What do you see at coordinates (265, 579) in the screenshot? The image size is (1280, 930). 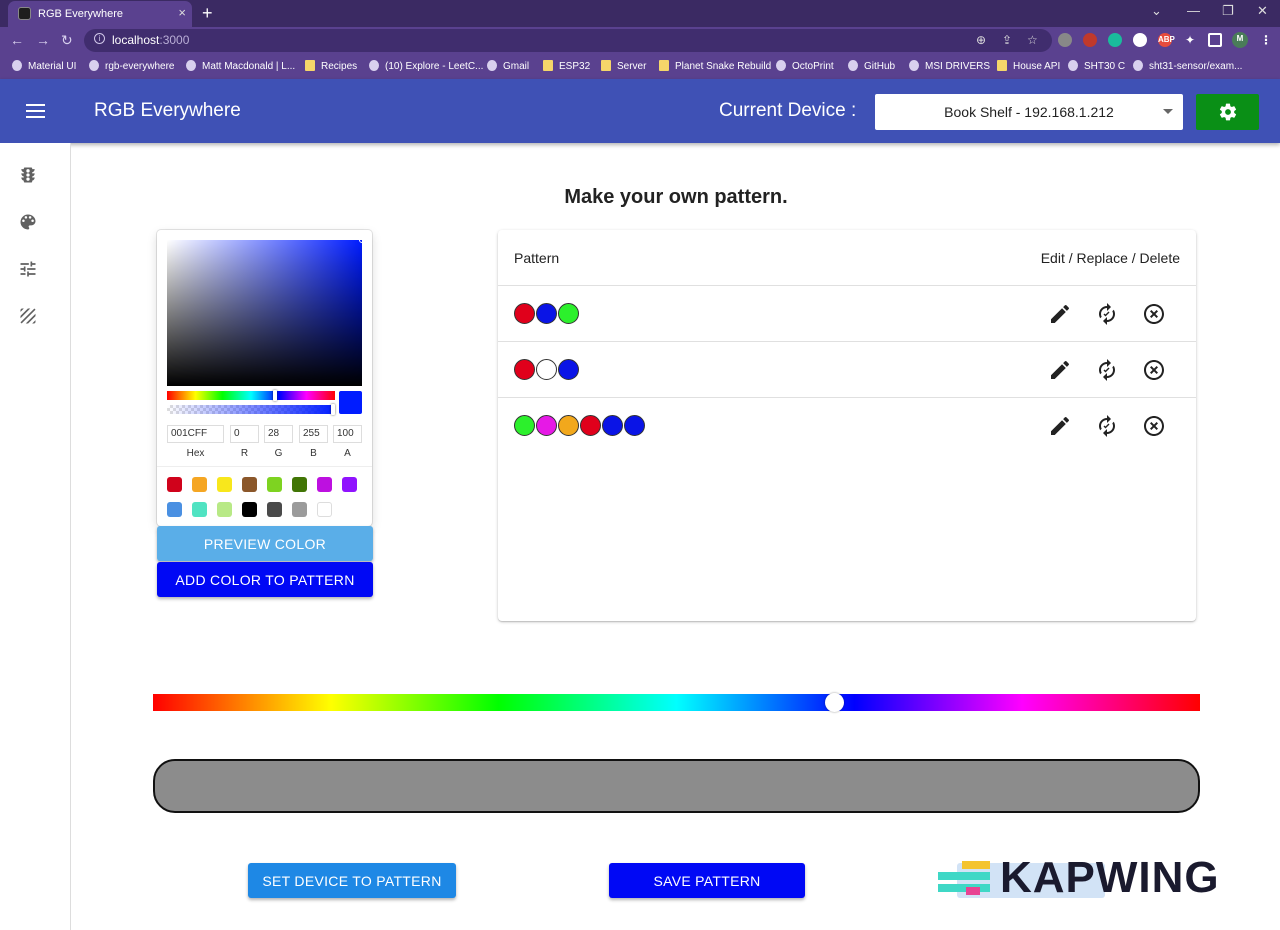 I see `add-color-to-pattern-button: ADD COLOR TO PATTERN` at bounding box center [265, 579].